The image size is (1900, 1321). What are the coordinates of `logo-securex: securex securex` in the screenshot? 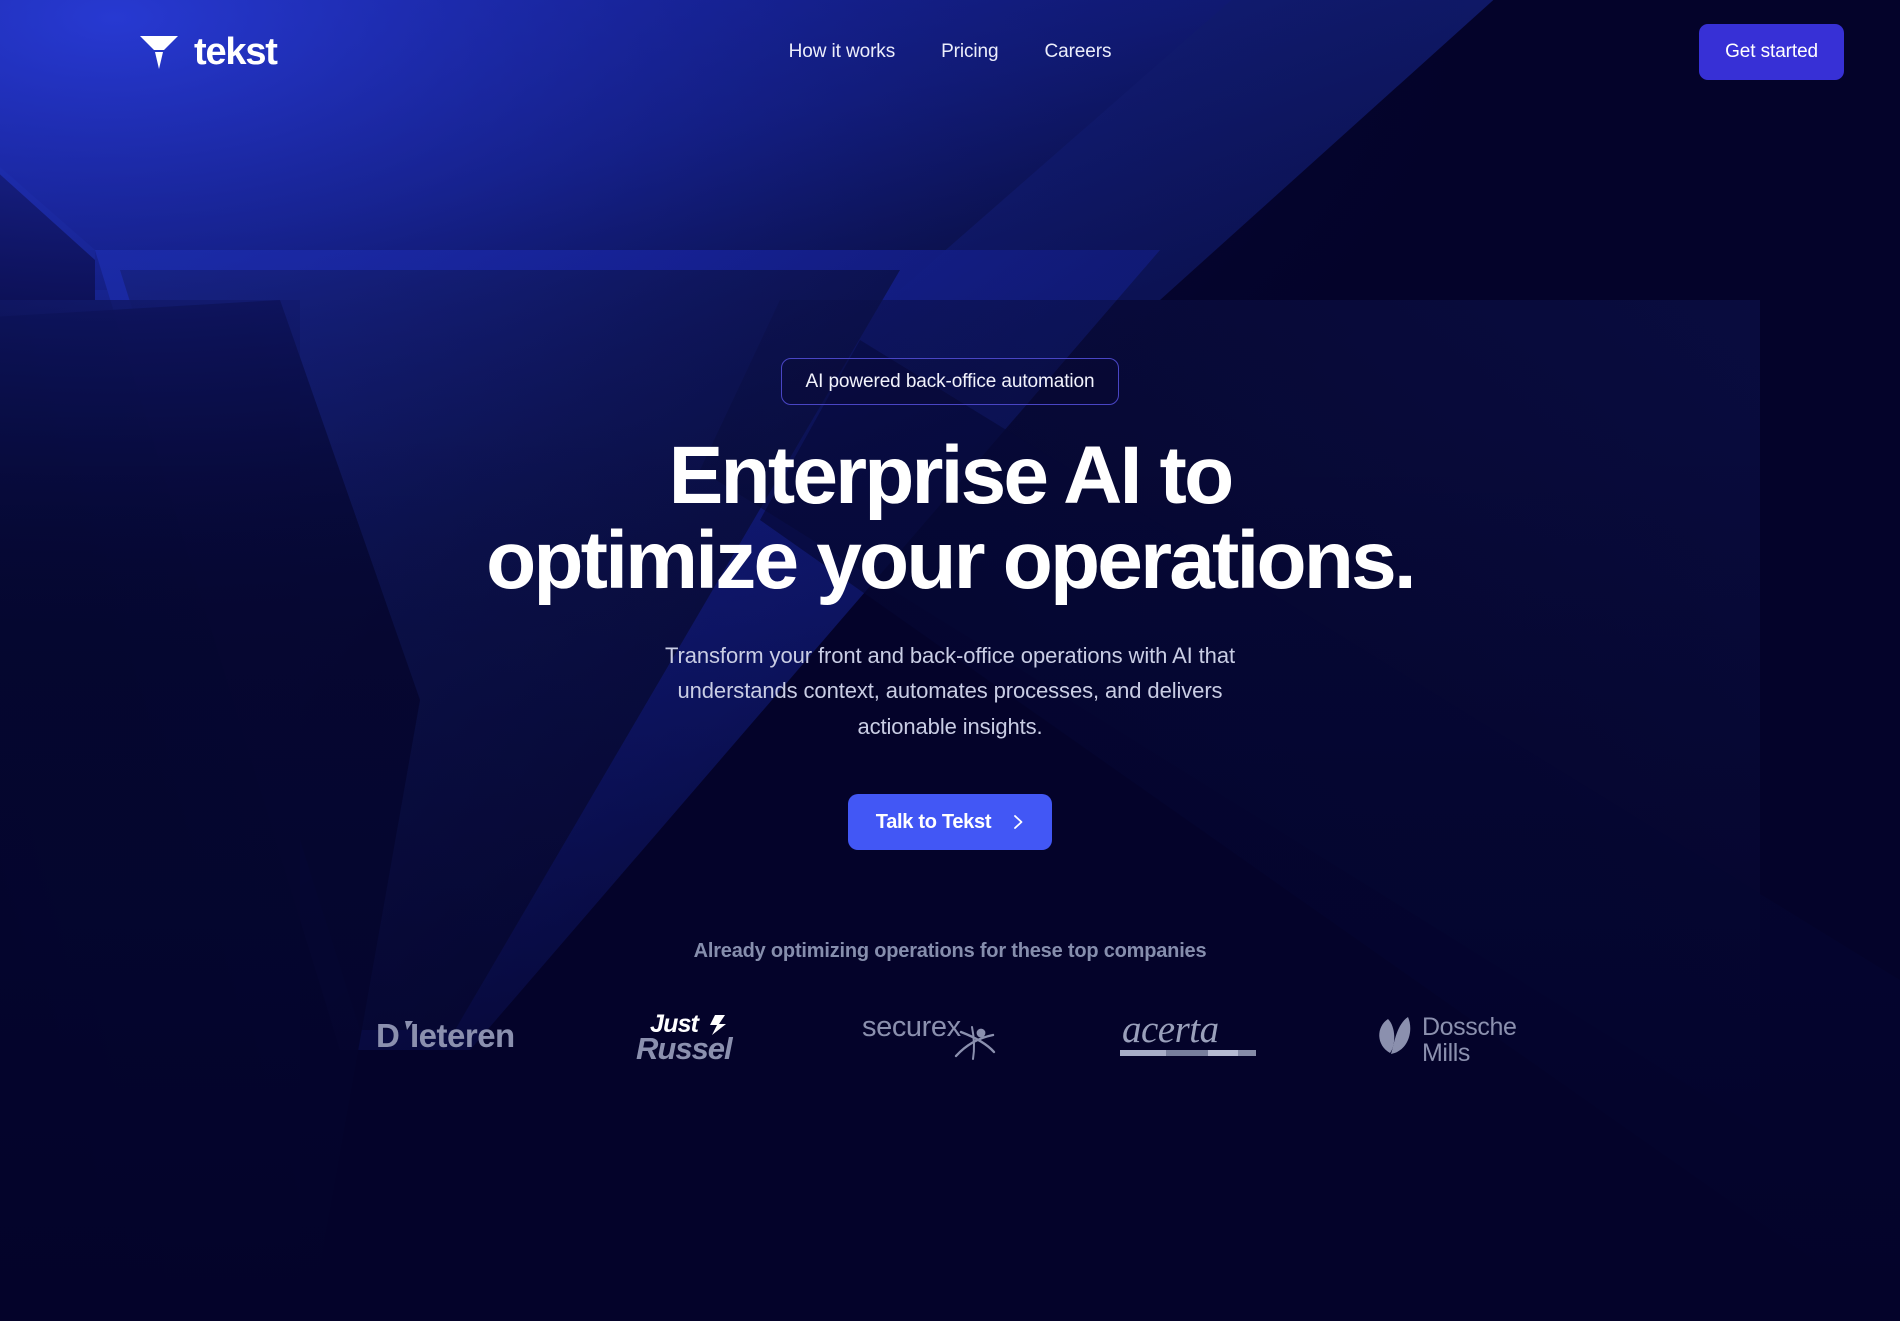 It's located at (932, 1036).